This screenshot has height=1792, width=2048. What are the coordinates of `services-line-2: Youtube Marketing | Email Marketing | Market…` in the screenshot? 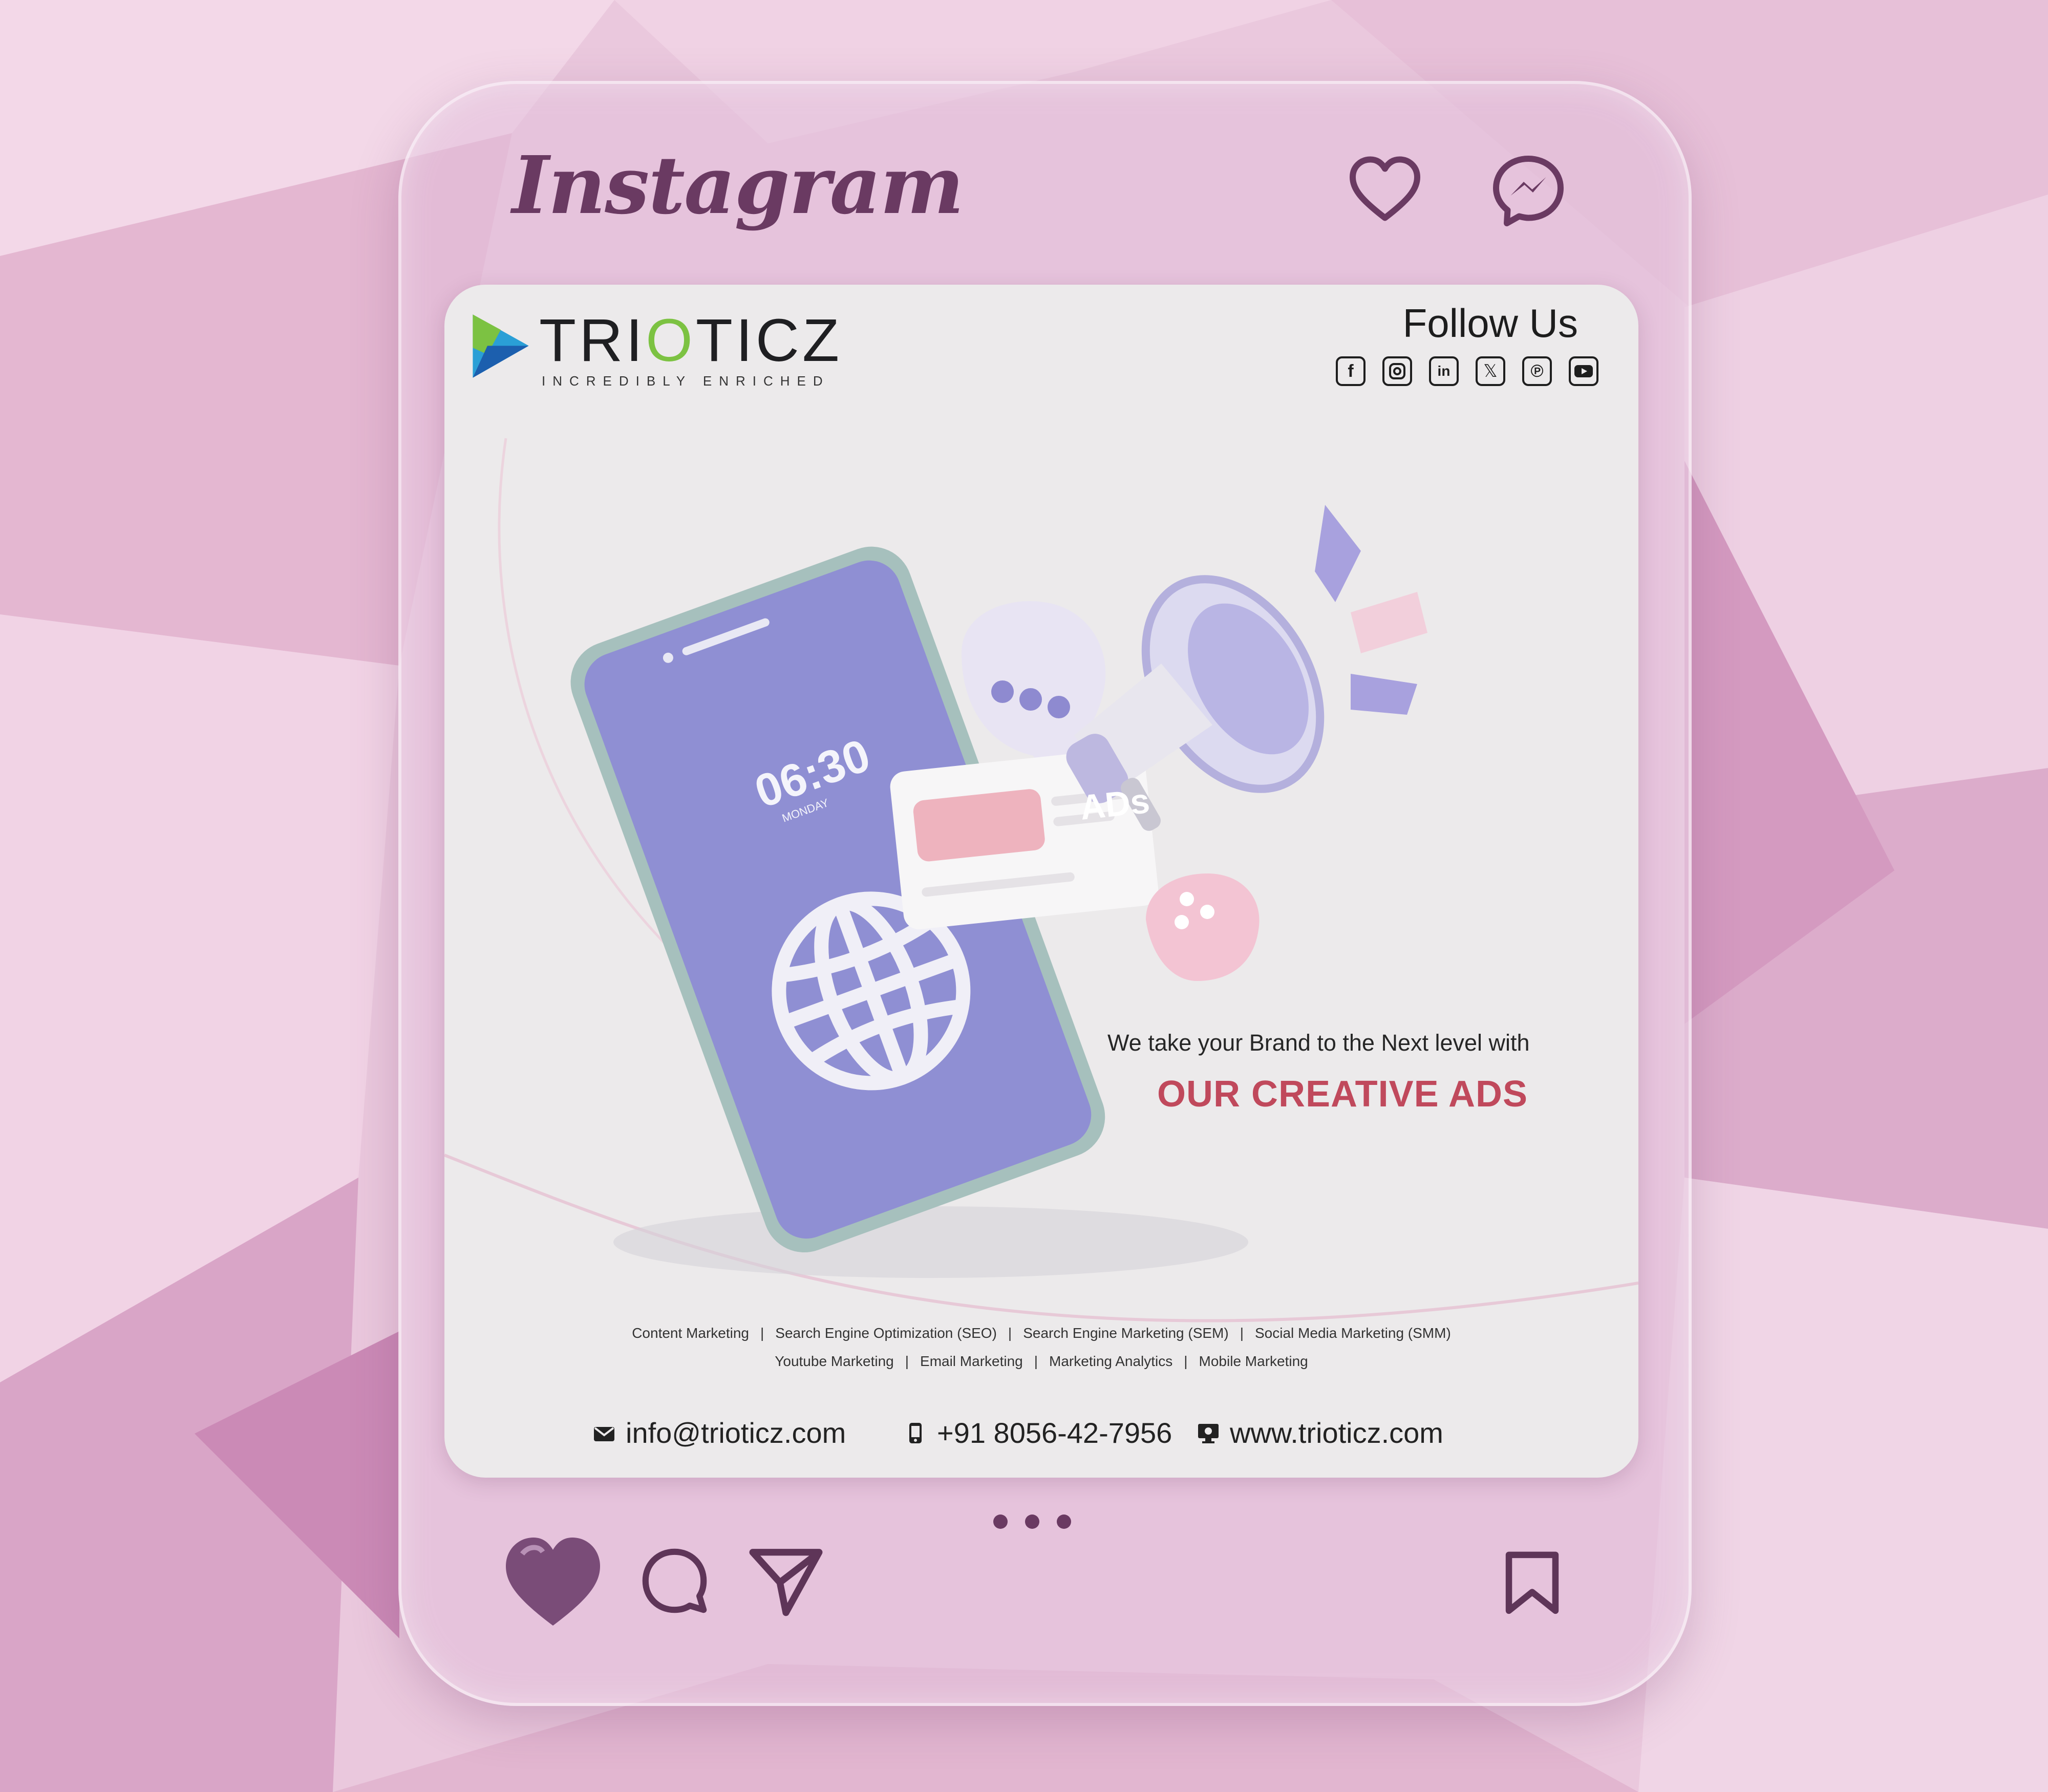 It's located at (1041, 1361).